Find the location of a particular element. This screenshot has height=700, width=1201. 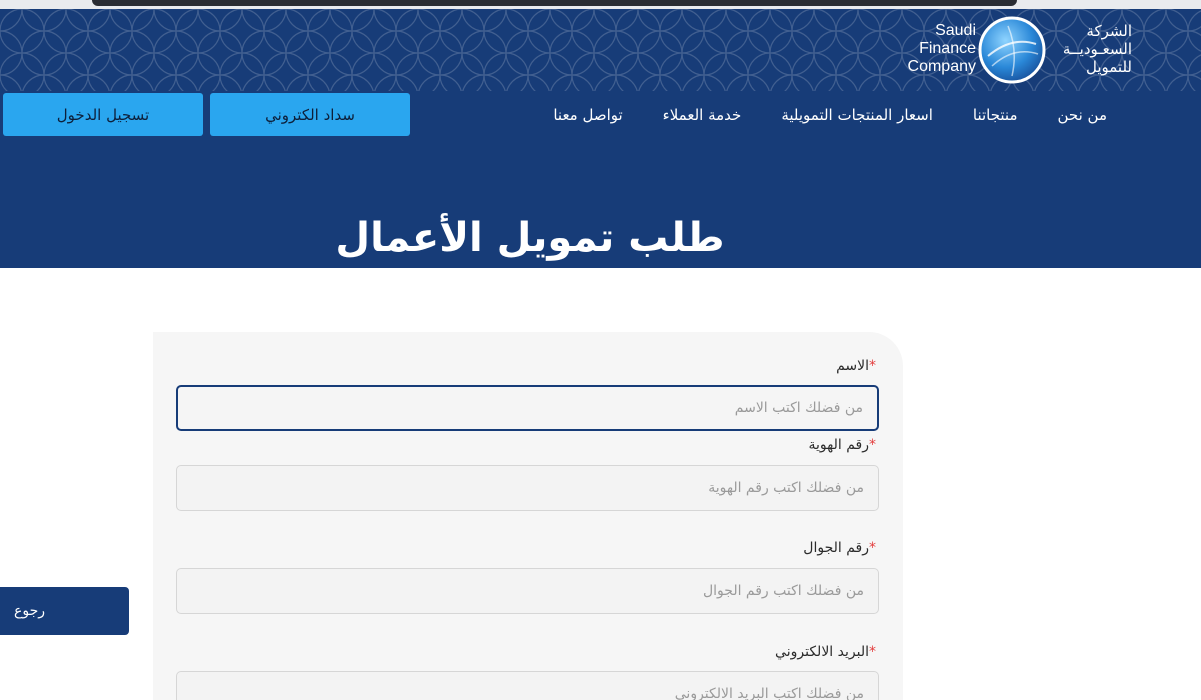

id-number-input is located at coordinates (527, 488).